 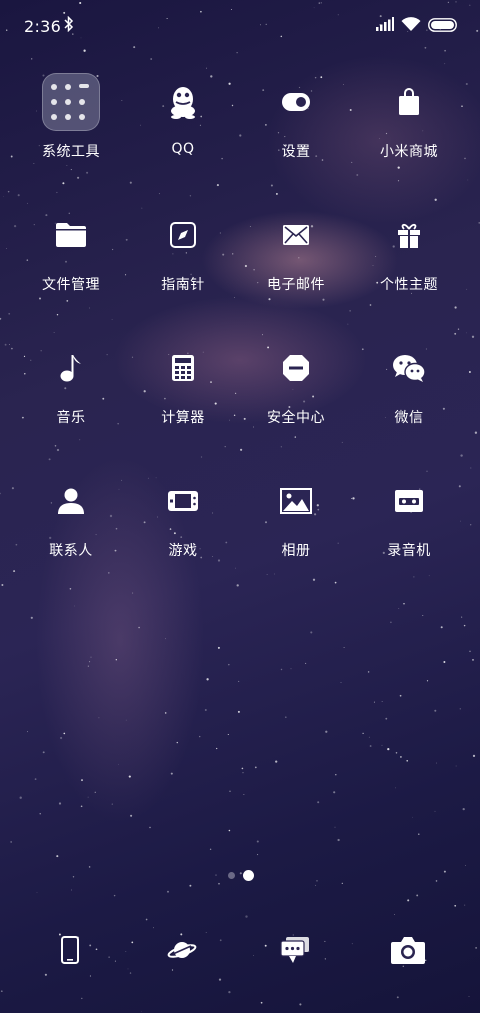 What do you see at coordinates (296, 515) in the screenshot?
I see `app-gallery: 相册` at bounding box center [296, 515].